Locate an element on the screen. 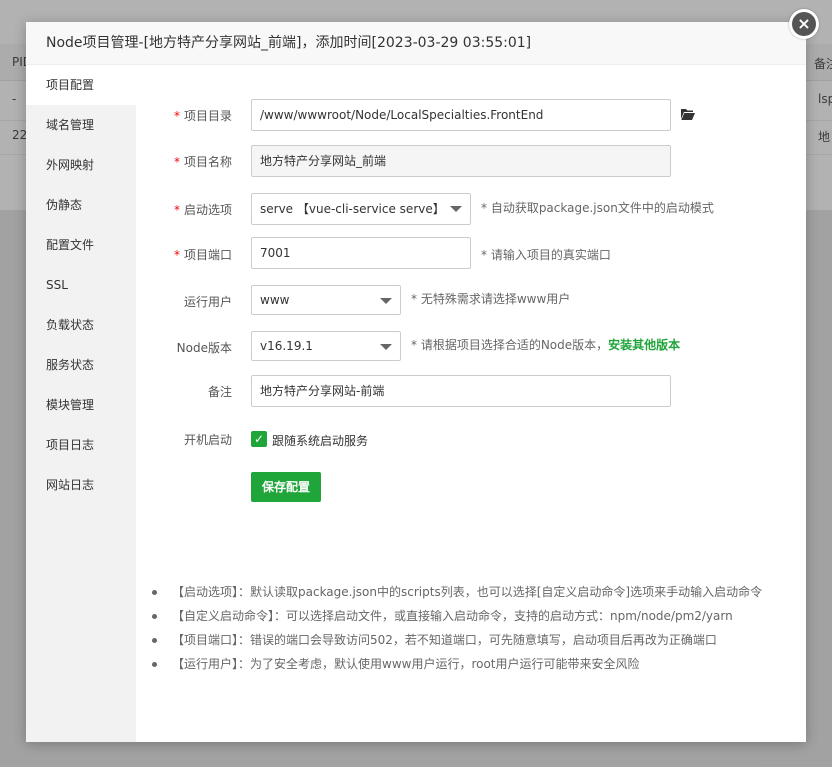  start-option-label: * 启动选项 is located at coordinates (184, 209).